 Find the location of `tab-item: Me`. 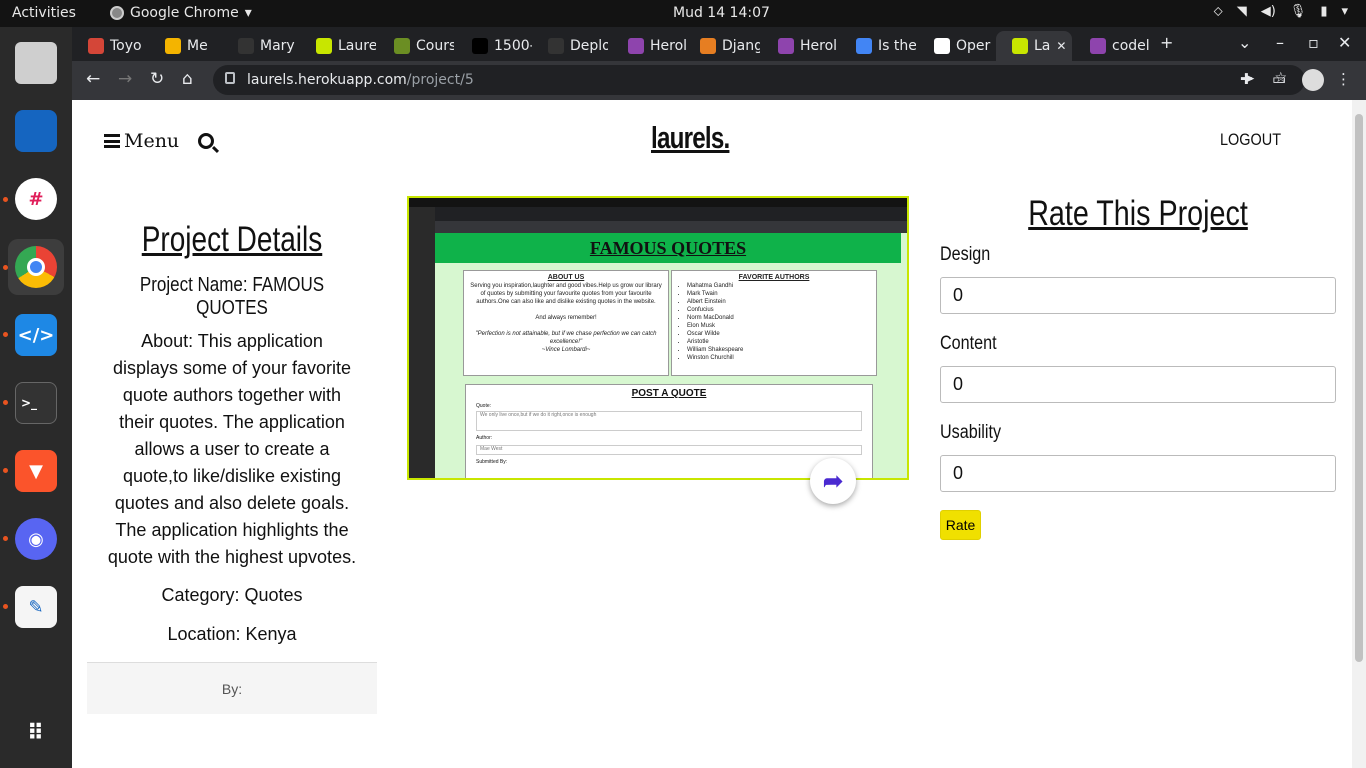

tab-item: Me is located at coordinates (187, 46).